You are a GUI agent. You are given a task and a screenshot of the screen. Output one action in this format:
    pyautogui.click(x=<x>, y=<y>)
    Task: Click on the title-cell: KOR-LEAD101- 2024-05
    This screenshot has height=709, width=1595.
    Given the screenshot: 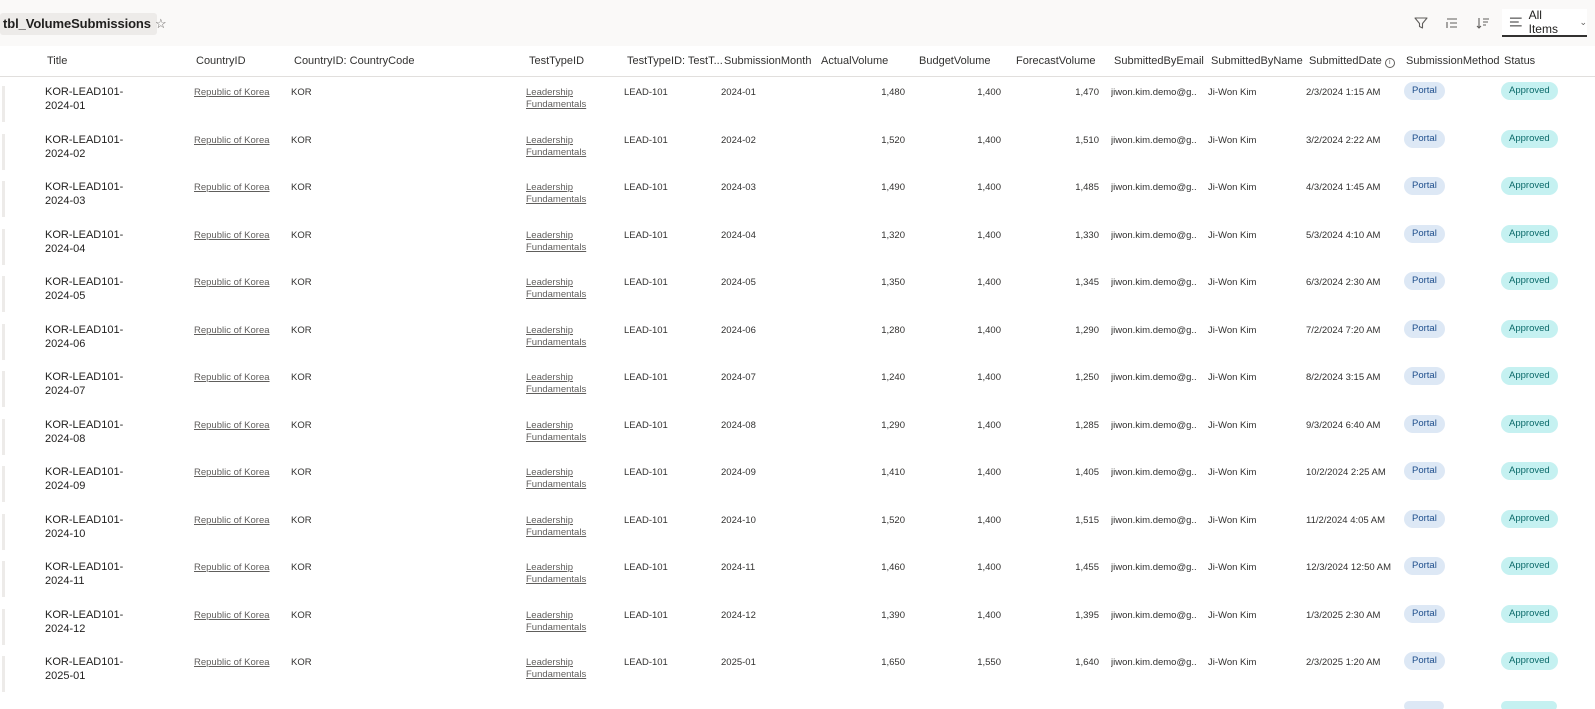 What is the action you would take?
    pyautogui.click(x=100, y=289)
    